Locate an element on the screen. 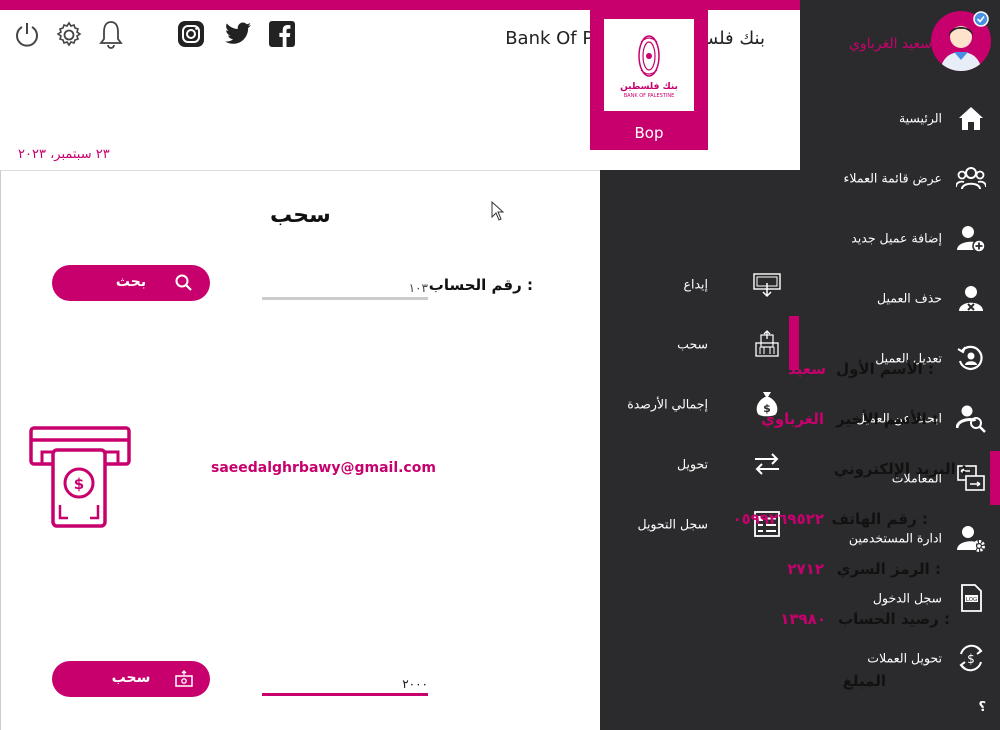 The height and width of the screenshot is (730, 1000). bank-logo: بنك فلسطين BANK OF PALESTINE is located at coordinates (649, 65).